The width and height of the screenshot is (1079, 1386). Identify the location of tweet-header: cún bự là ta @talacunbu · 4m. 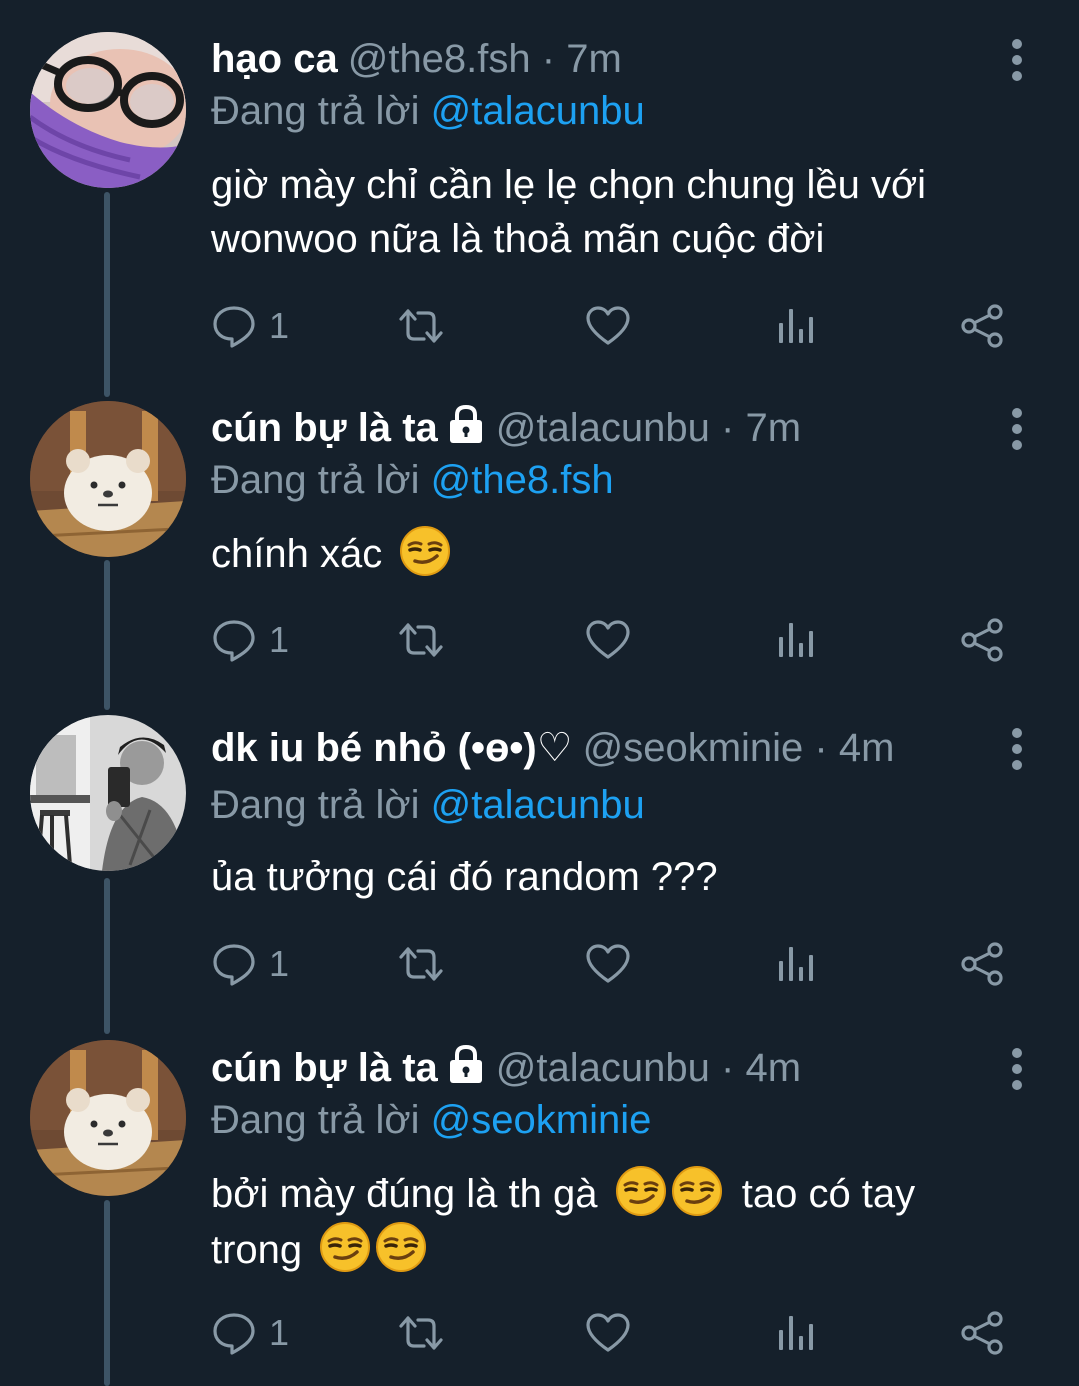
(590, 1068).